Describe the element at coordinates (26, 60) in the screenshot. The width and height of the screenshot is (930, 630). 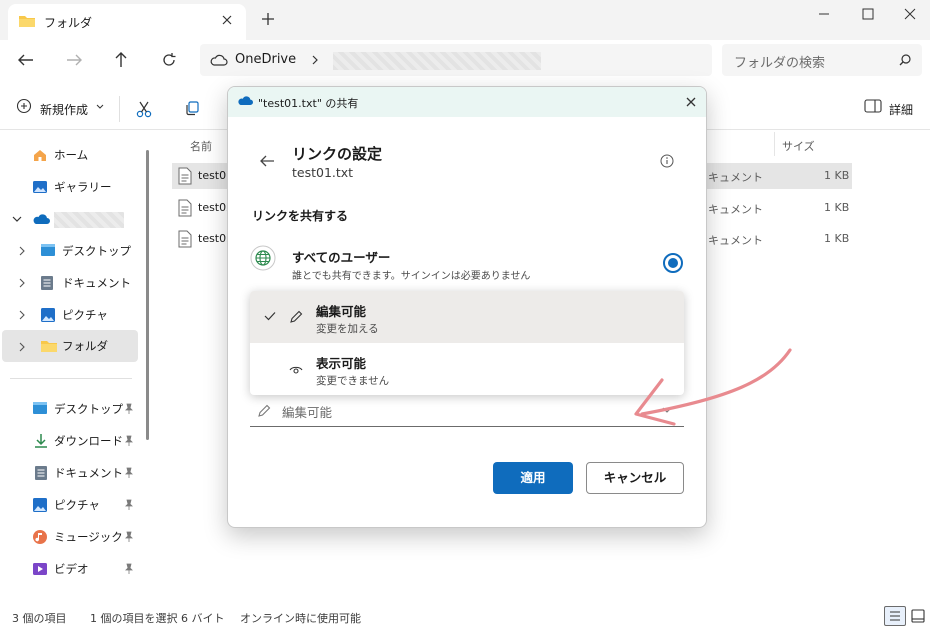
I see `back-button` at that location.